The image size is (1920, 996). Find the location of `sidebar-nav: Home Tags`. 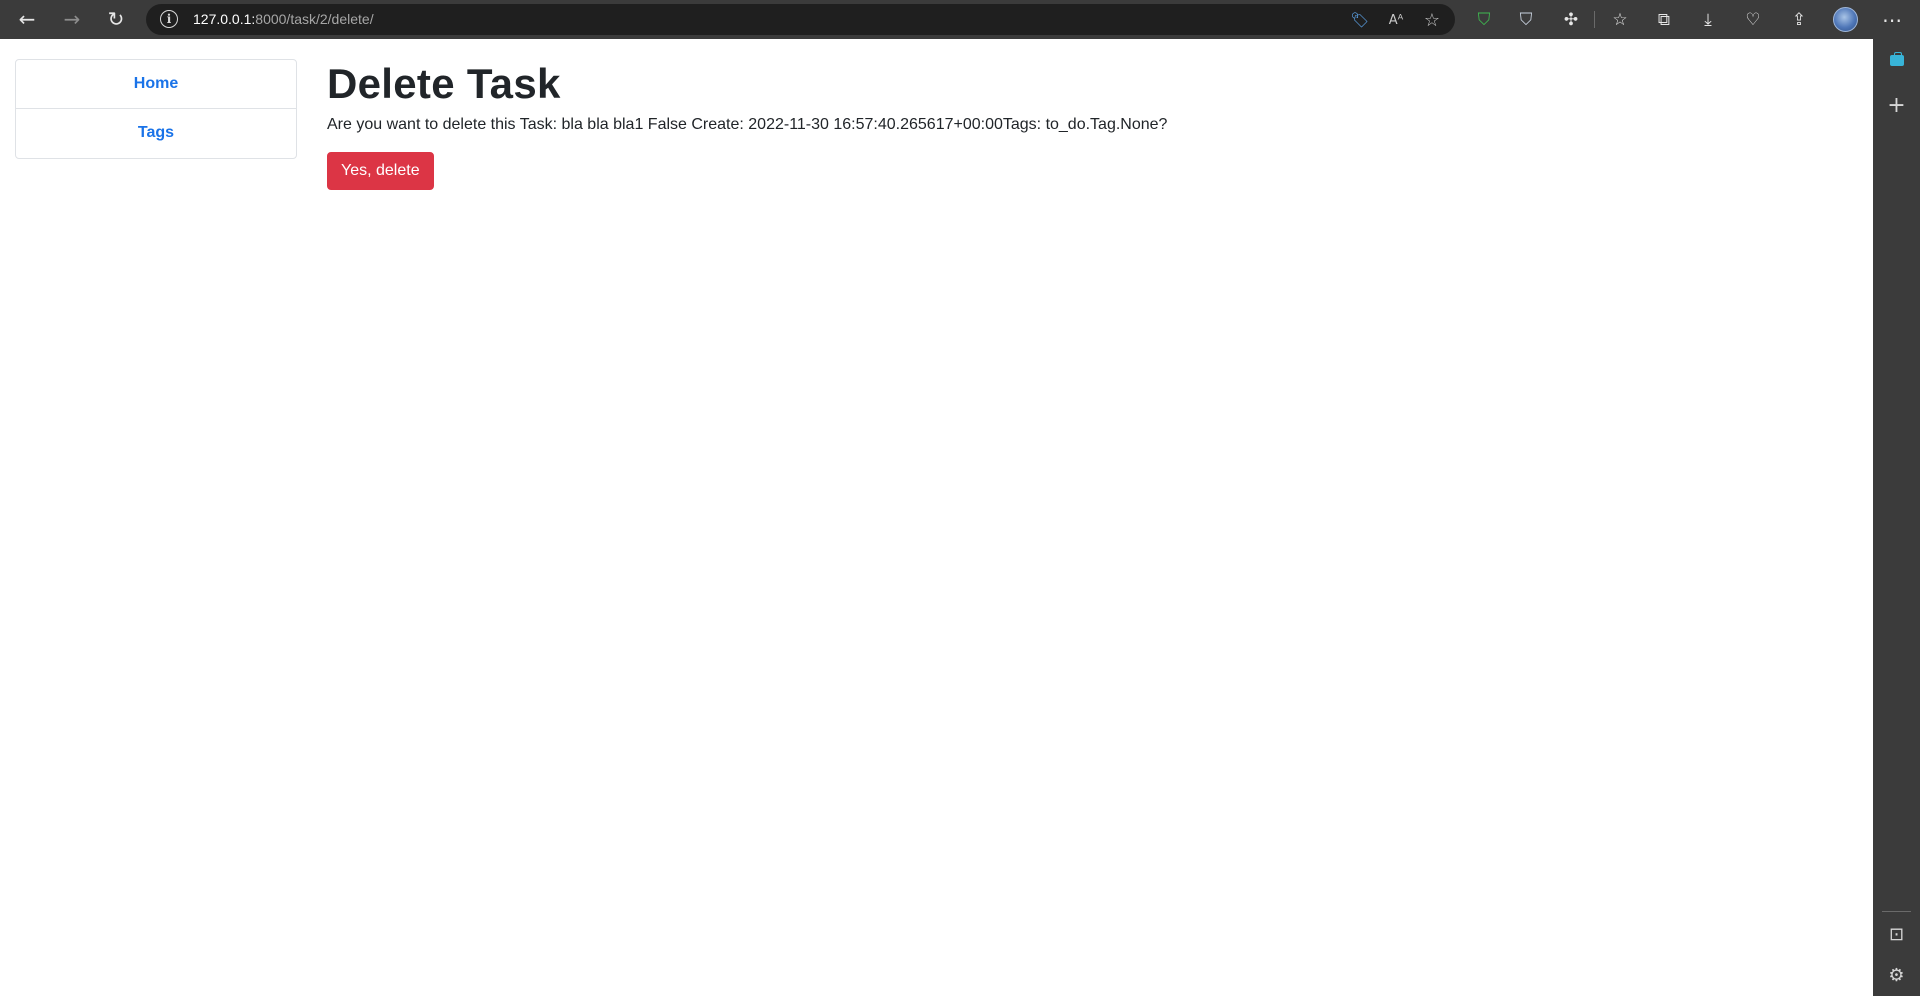

sidebar-nav: Home Tags is located at coordinates (156, 109).